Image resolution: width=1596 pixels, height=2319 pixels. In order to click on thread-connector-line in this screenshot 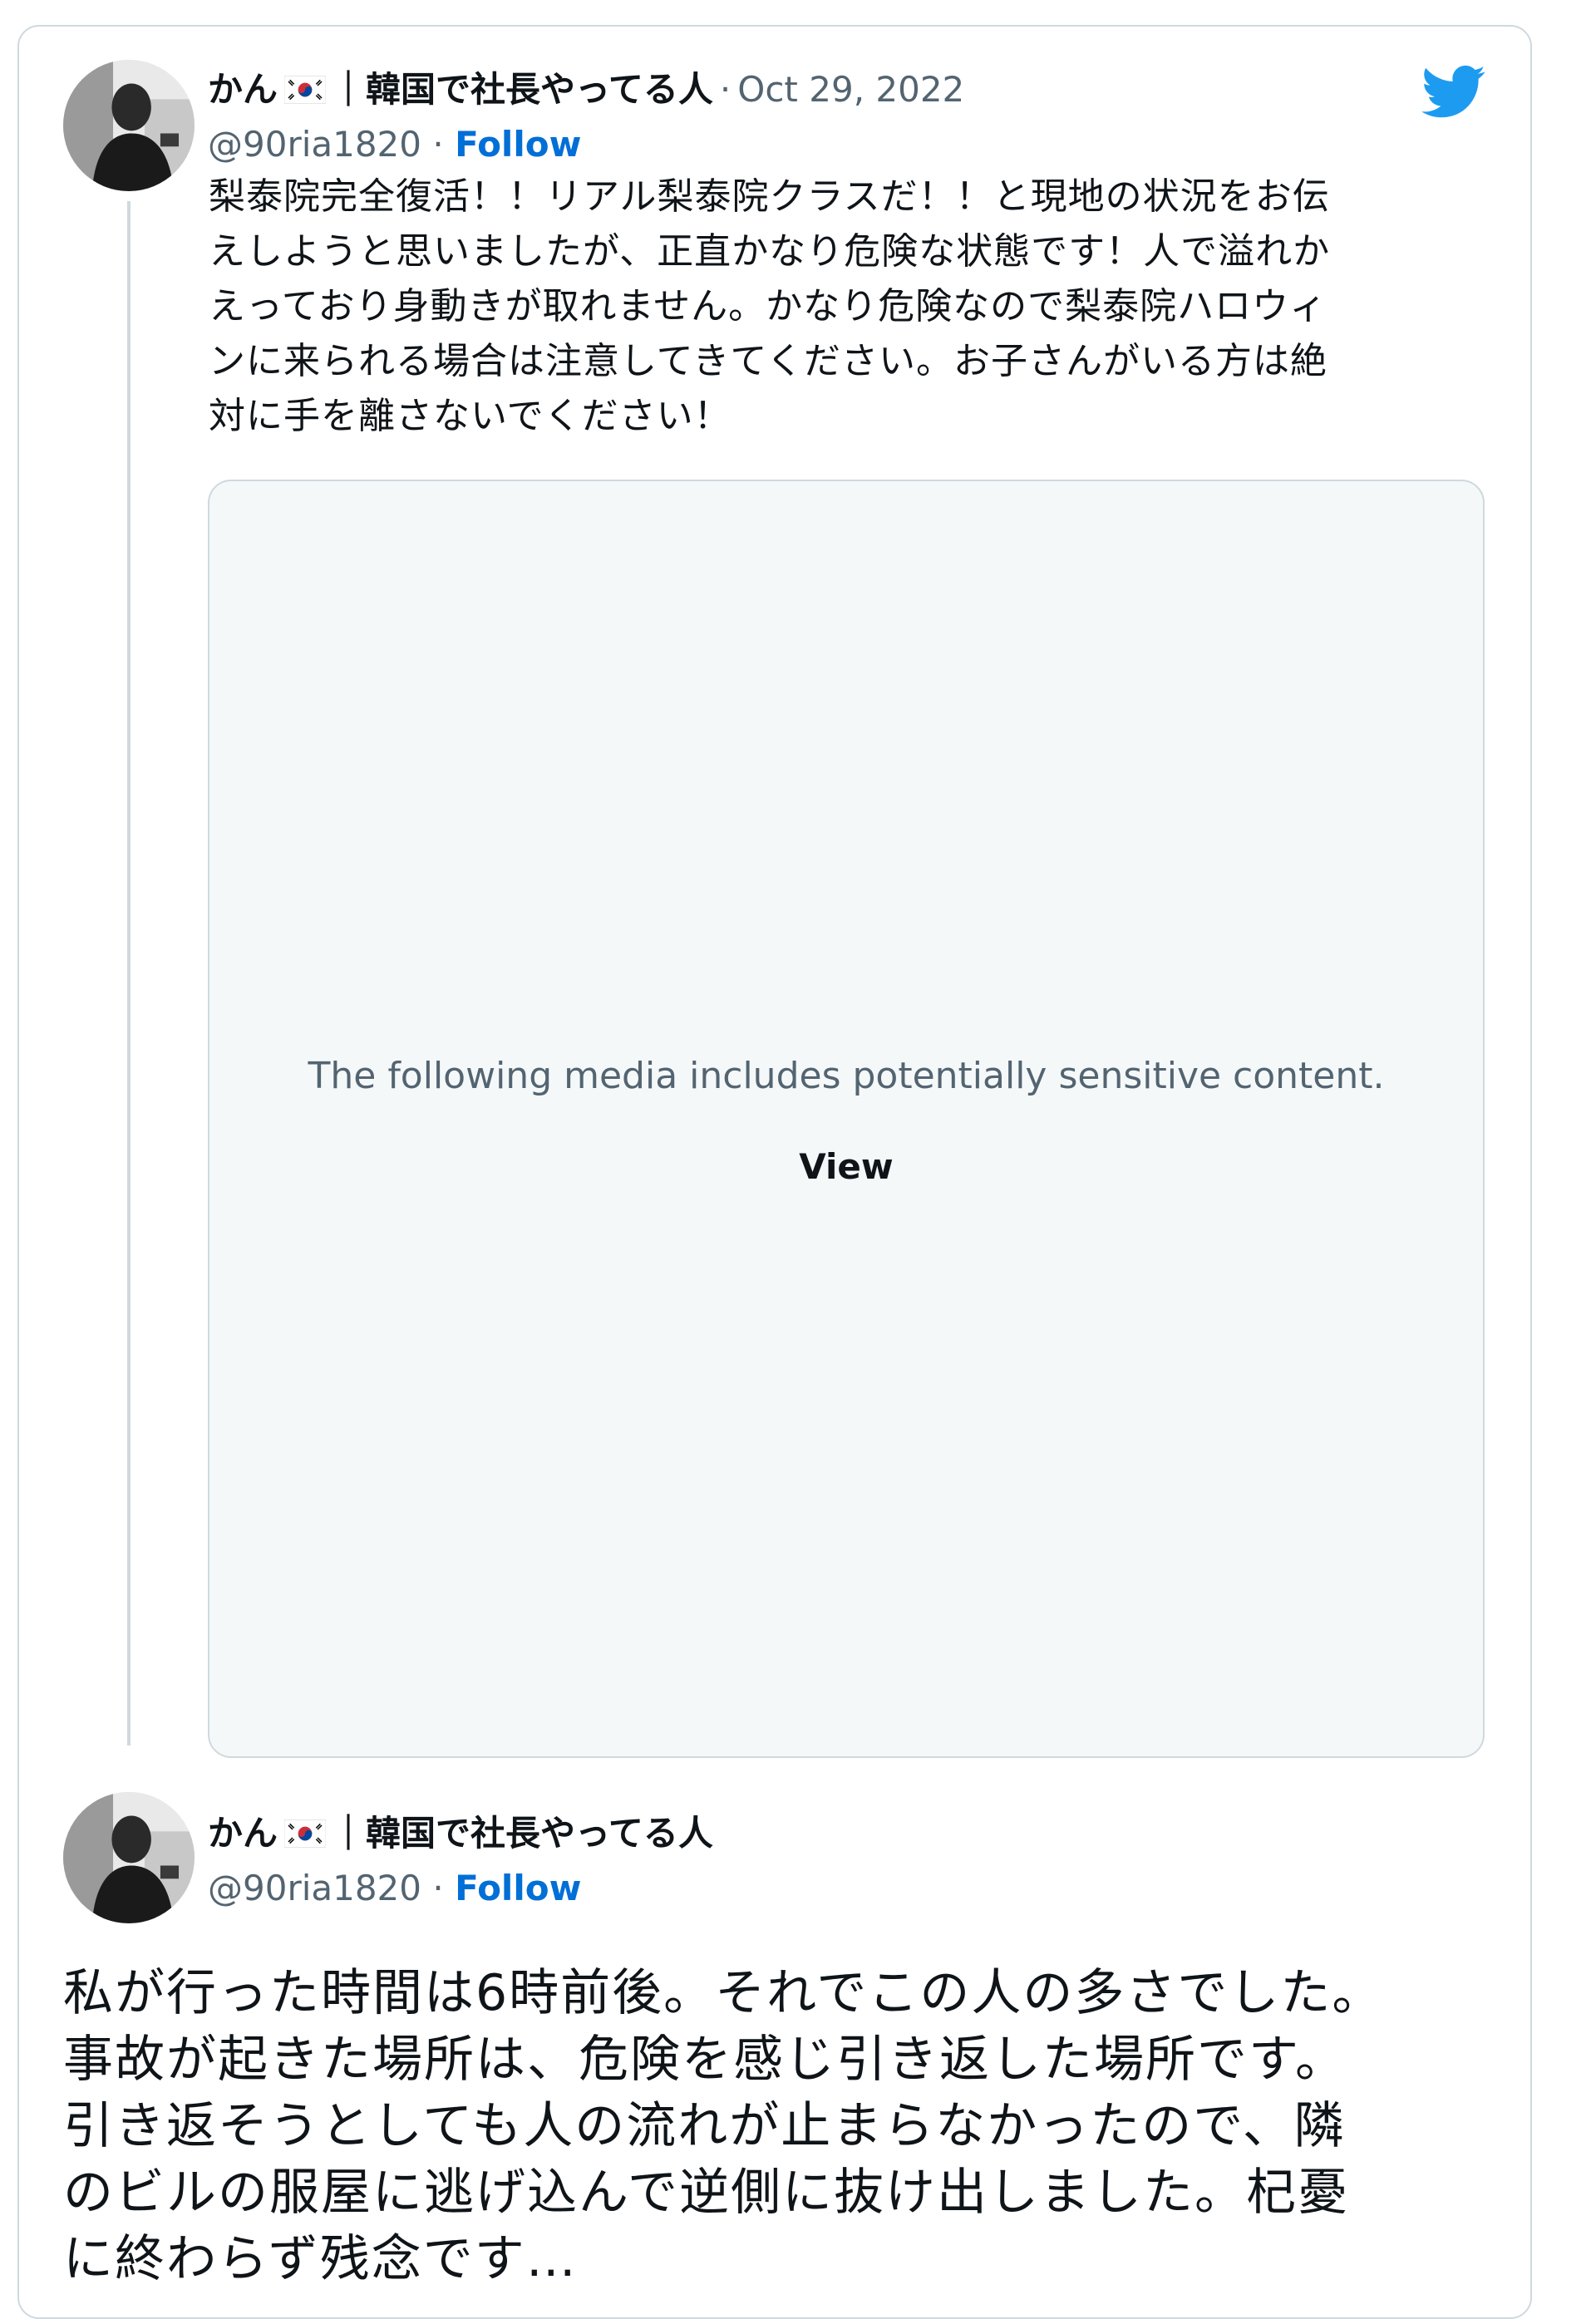, I will do `click(129, 973)`.